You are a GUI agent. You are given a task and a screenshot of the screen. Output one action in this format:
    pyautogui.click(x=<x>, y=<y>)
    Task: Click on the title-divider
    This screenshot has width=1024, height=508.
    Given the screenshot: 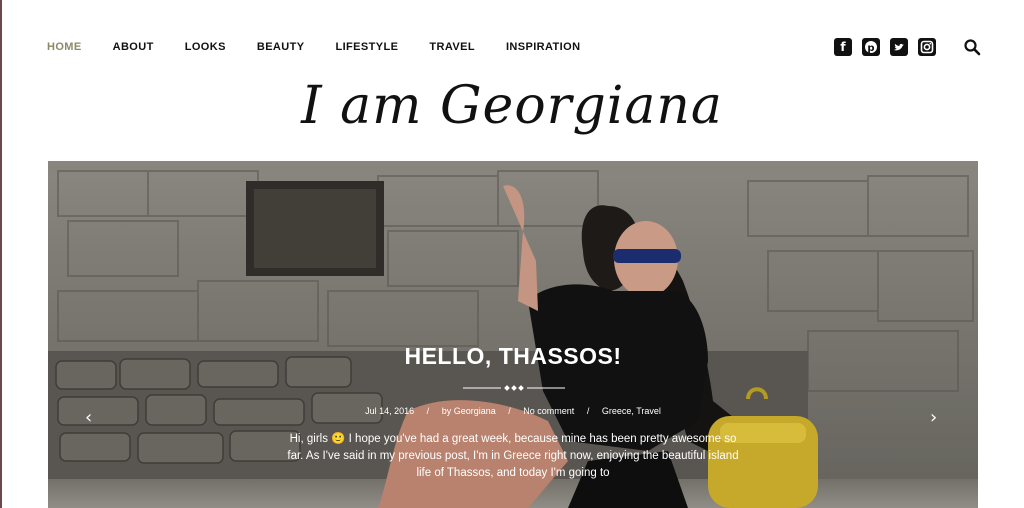 What is the action you would take?
    pyautogui.click(x=514, y=388)
    